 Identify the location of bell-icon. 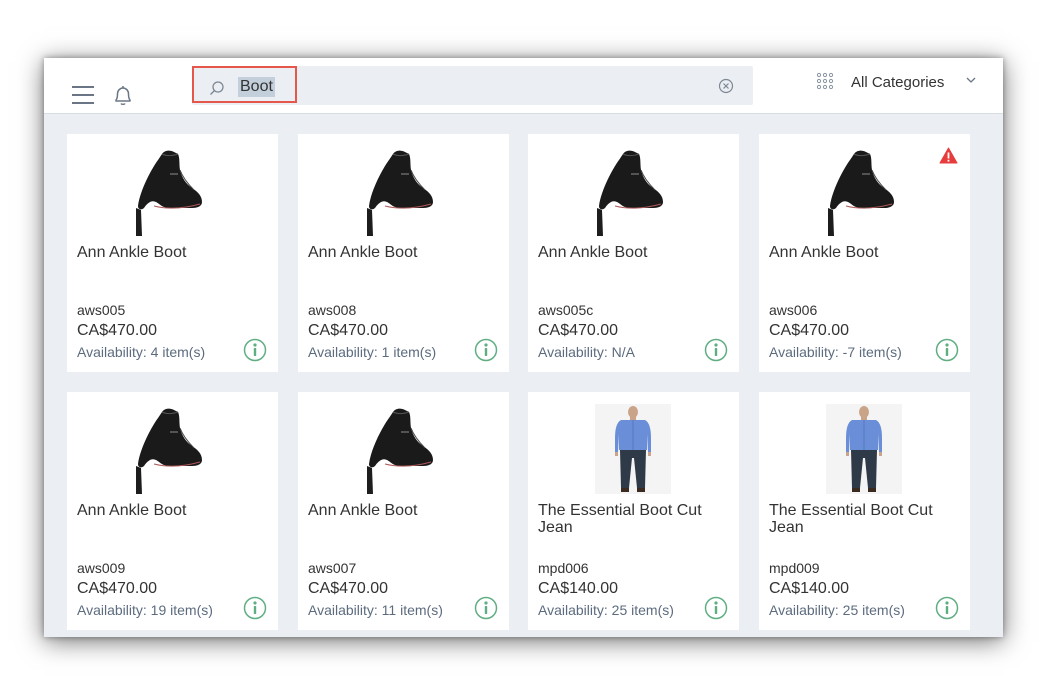
(123, 95).